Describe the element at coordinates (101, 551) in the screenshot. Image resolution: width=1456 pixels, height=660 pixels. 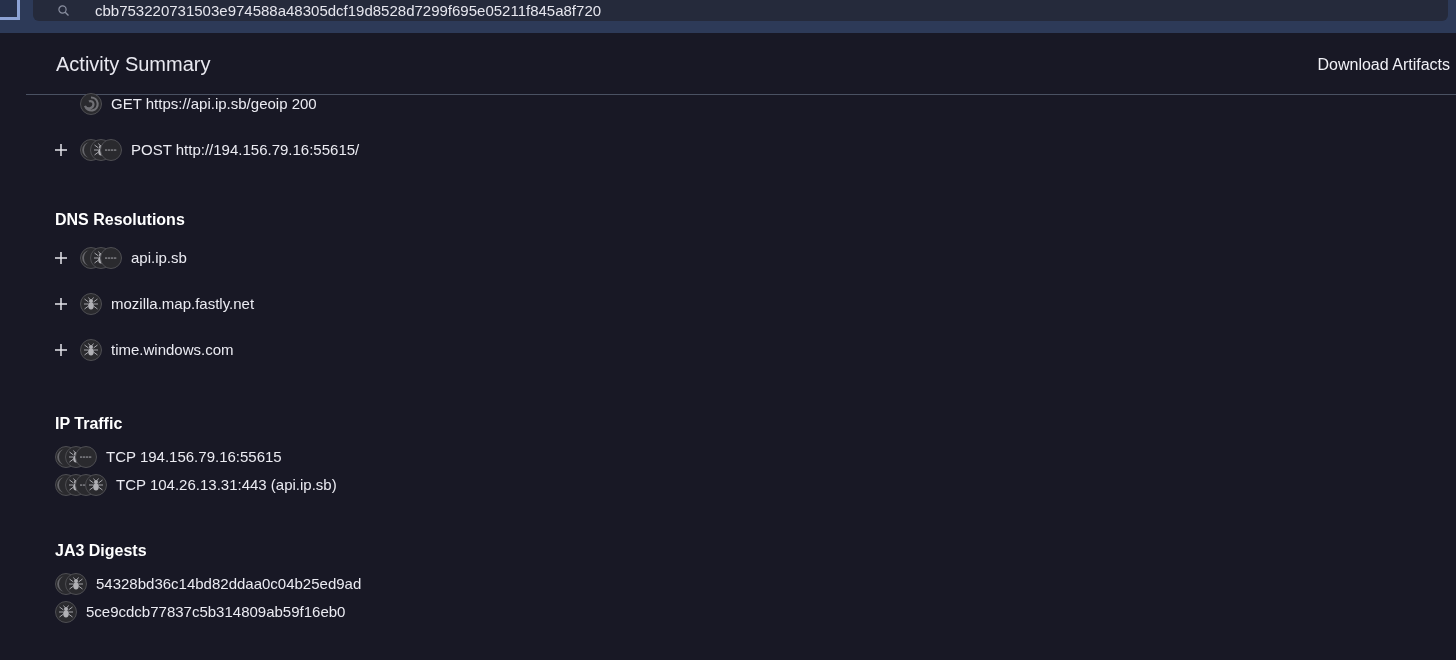
I see `section-heading: JA3 Digests` at that location.